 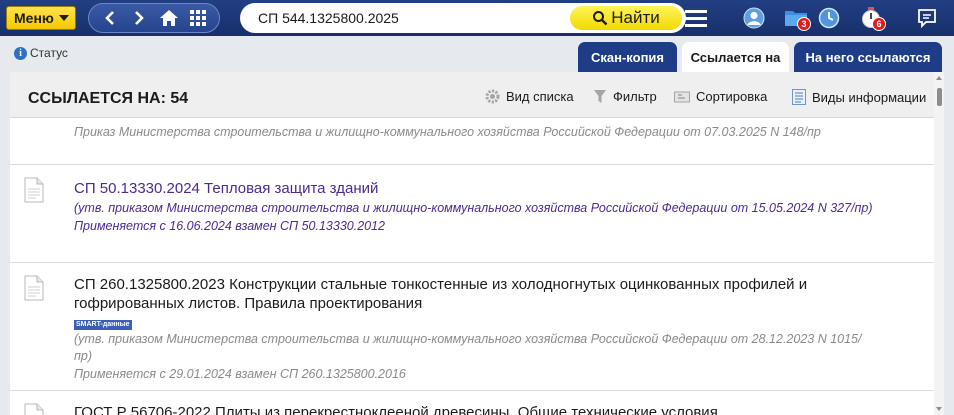 I want to click on list-view-button: Вид списка, so click(x=529, y=96).